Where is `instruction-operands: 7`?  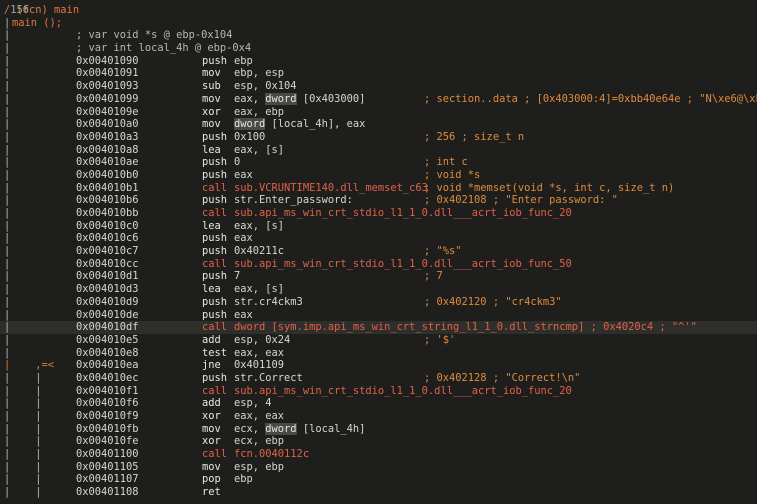
instruction-operands: 7 is located at coordinates (237, 276).